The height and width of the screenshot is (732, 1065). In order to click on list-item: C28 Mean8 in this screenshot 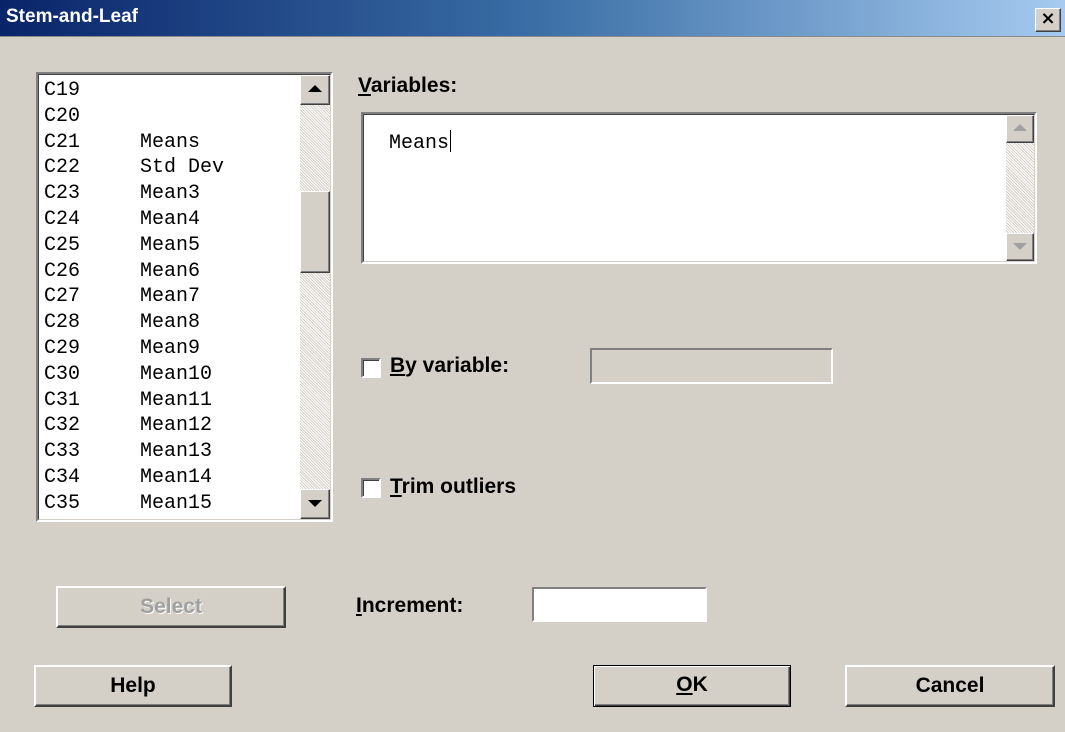, I will do `click(171, 323)`.